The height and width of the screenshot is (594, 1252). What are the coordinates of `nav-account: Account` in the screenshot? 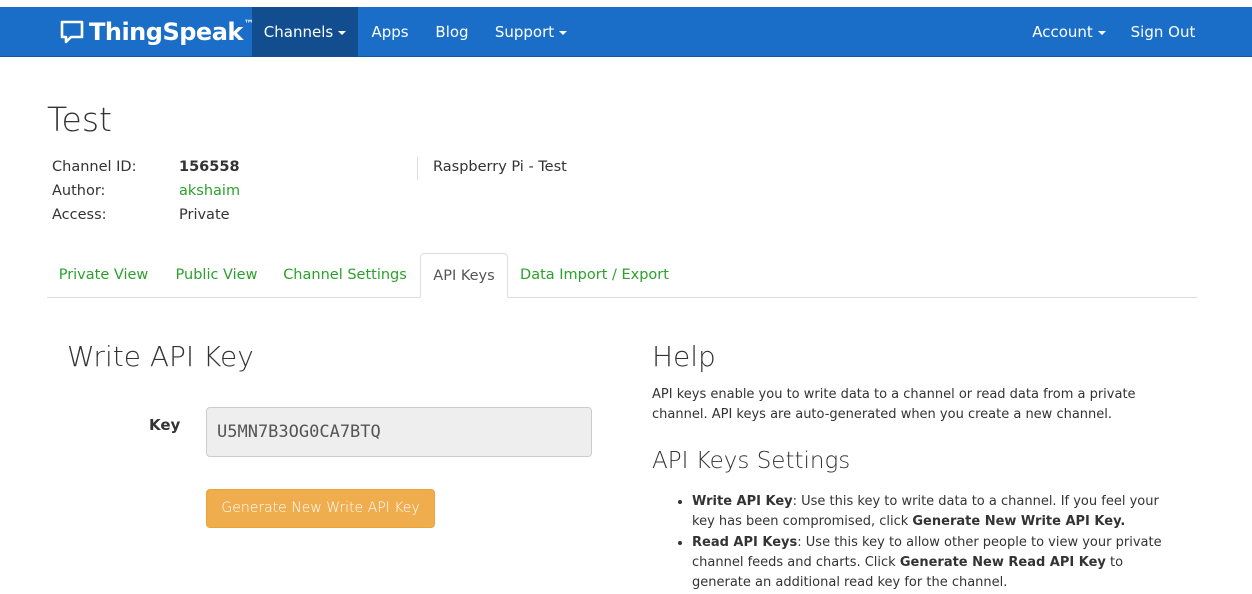 It's located at (1069, 32).